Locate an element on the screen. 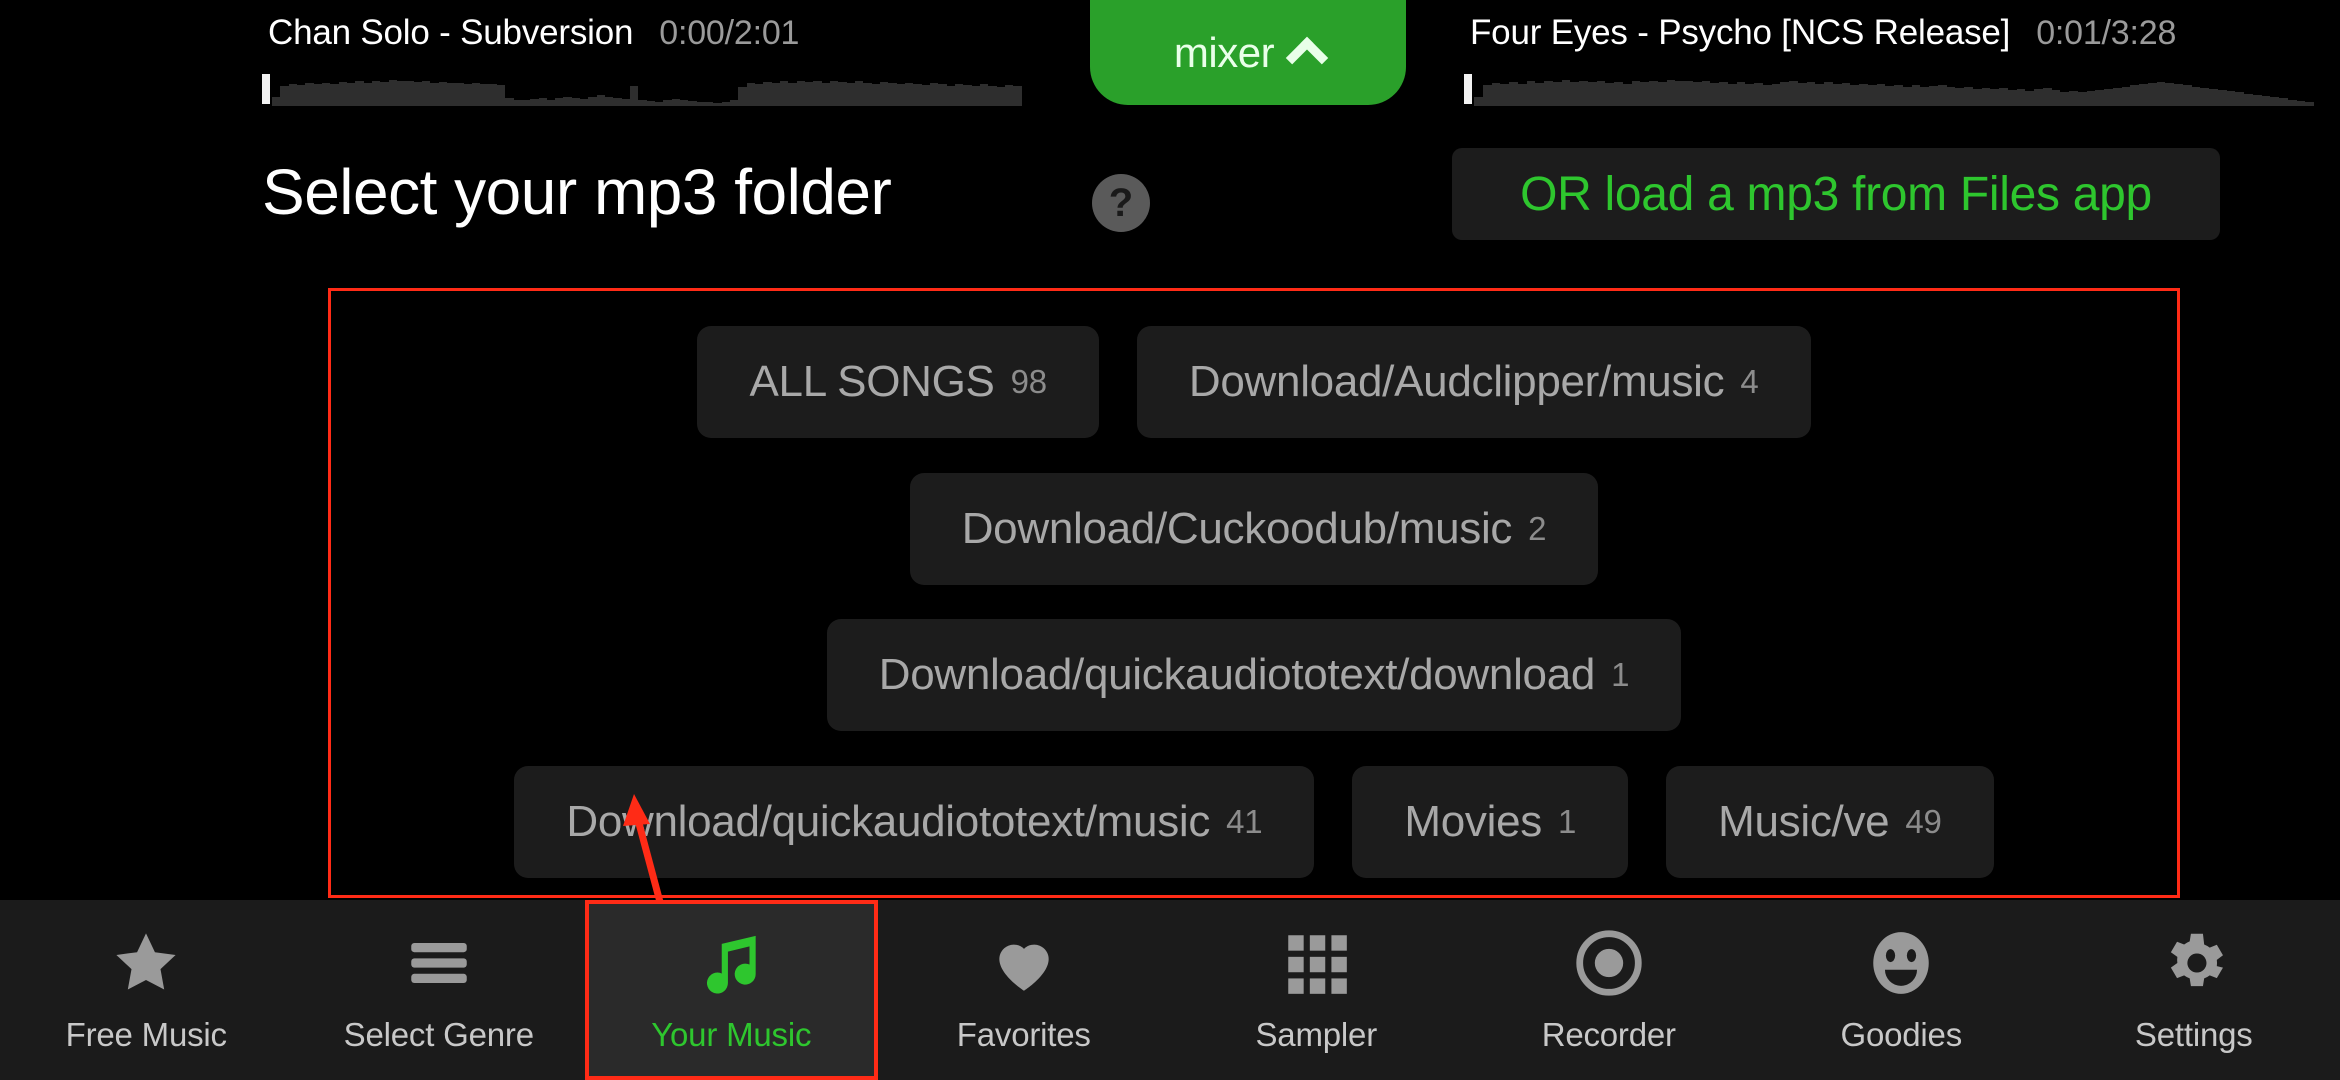  load-mp3-from-files-button: OR load a mp3 from Files app is located at coordinates (1836, 194).